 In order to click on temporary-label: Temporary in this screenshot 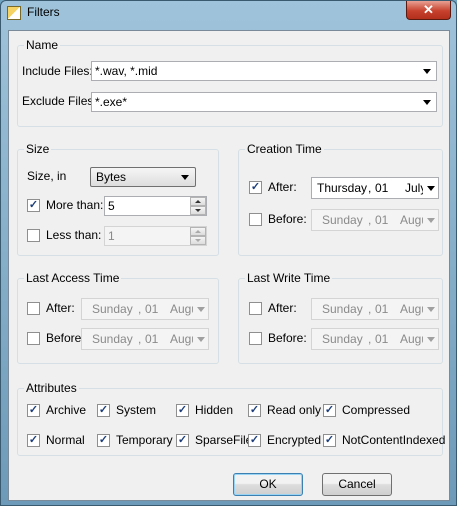, I will do `click(144, 440)`.